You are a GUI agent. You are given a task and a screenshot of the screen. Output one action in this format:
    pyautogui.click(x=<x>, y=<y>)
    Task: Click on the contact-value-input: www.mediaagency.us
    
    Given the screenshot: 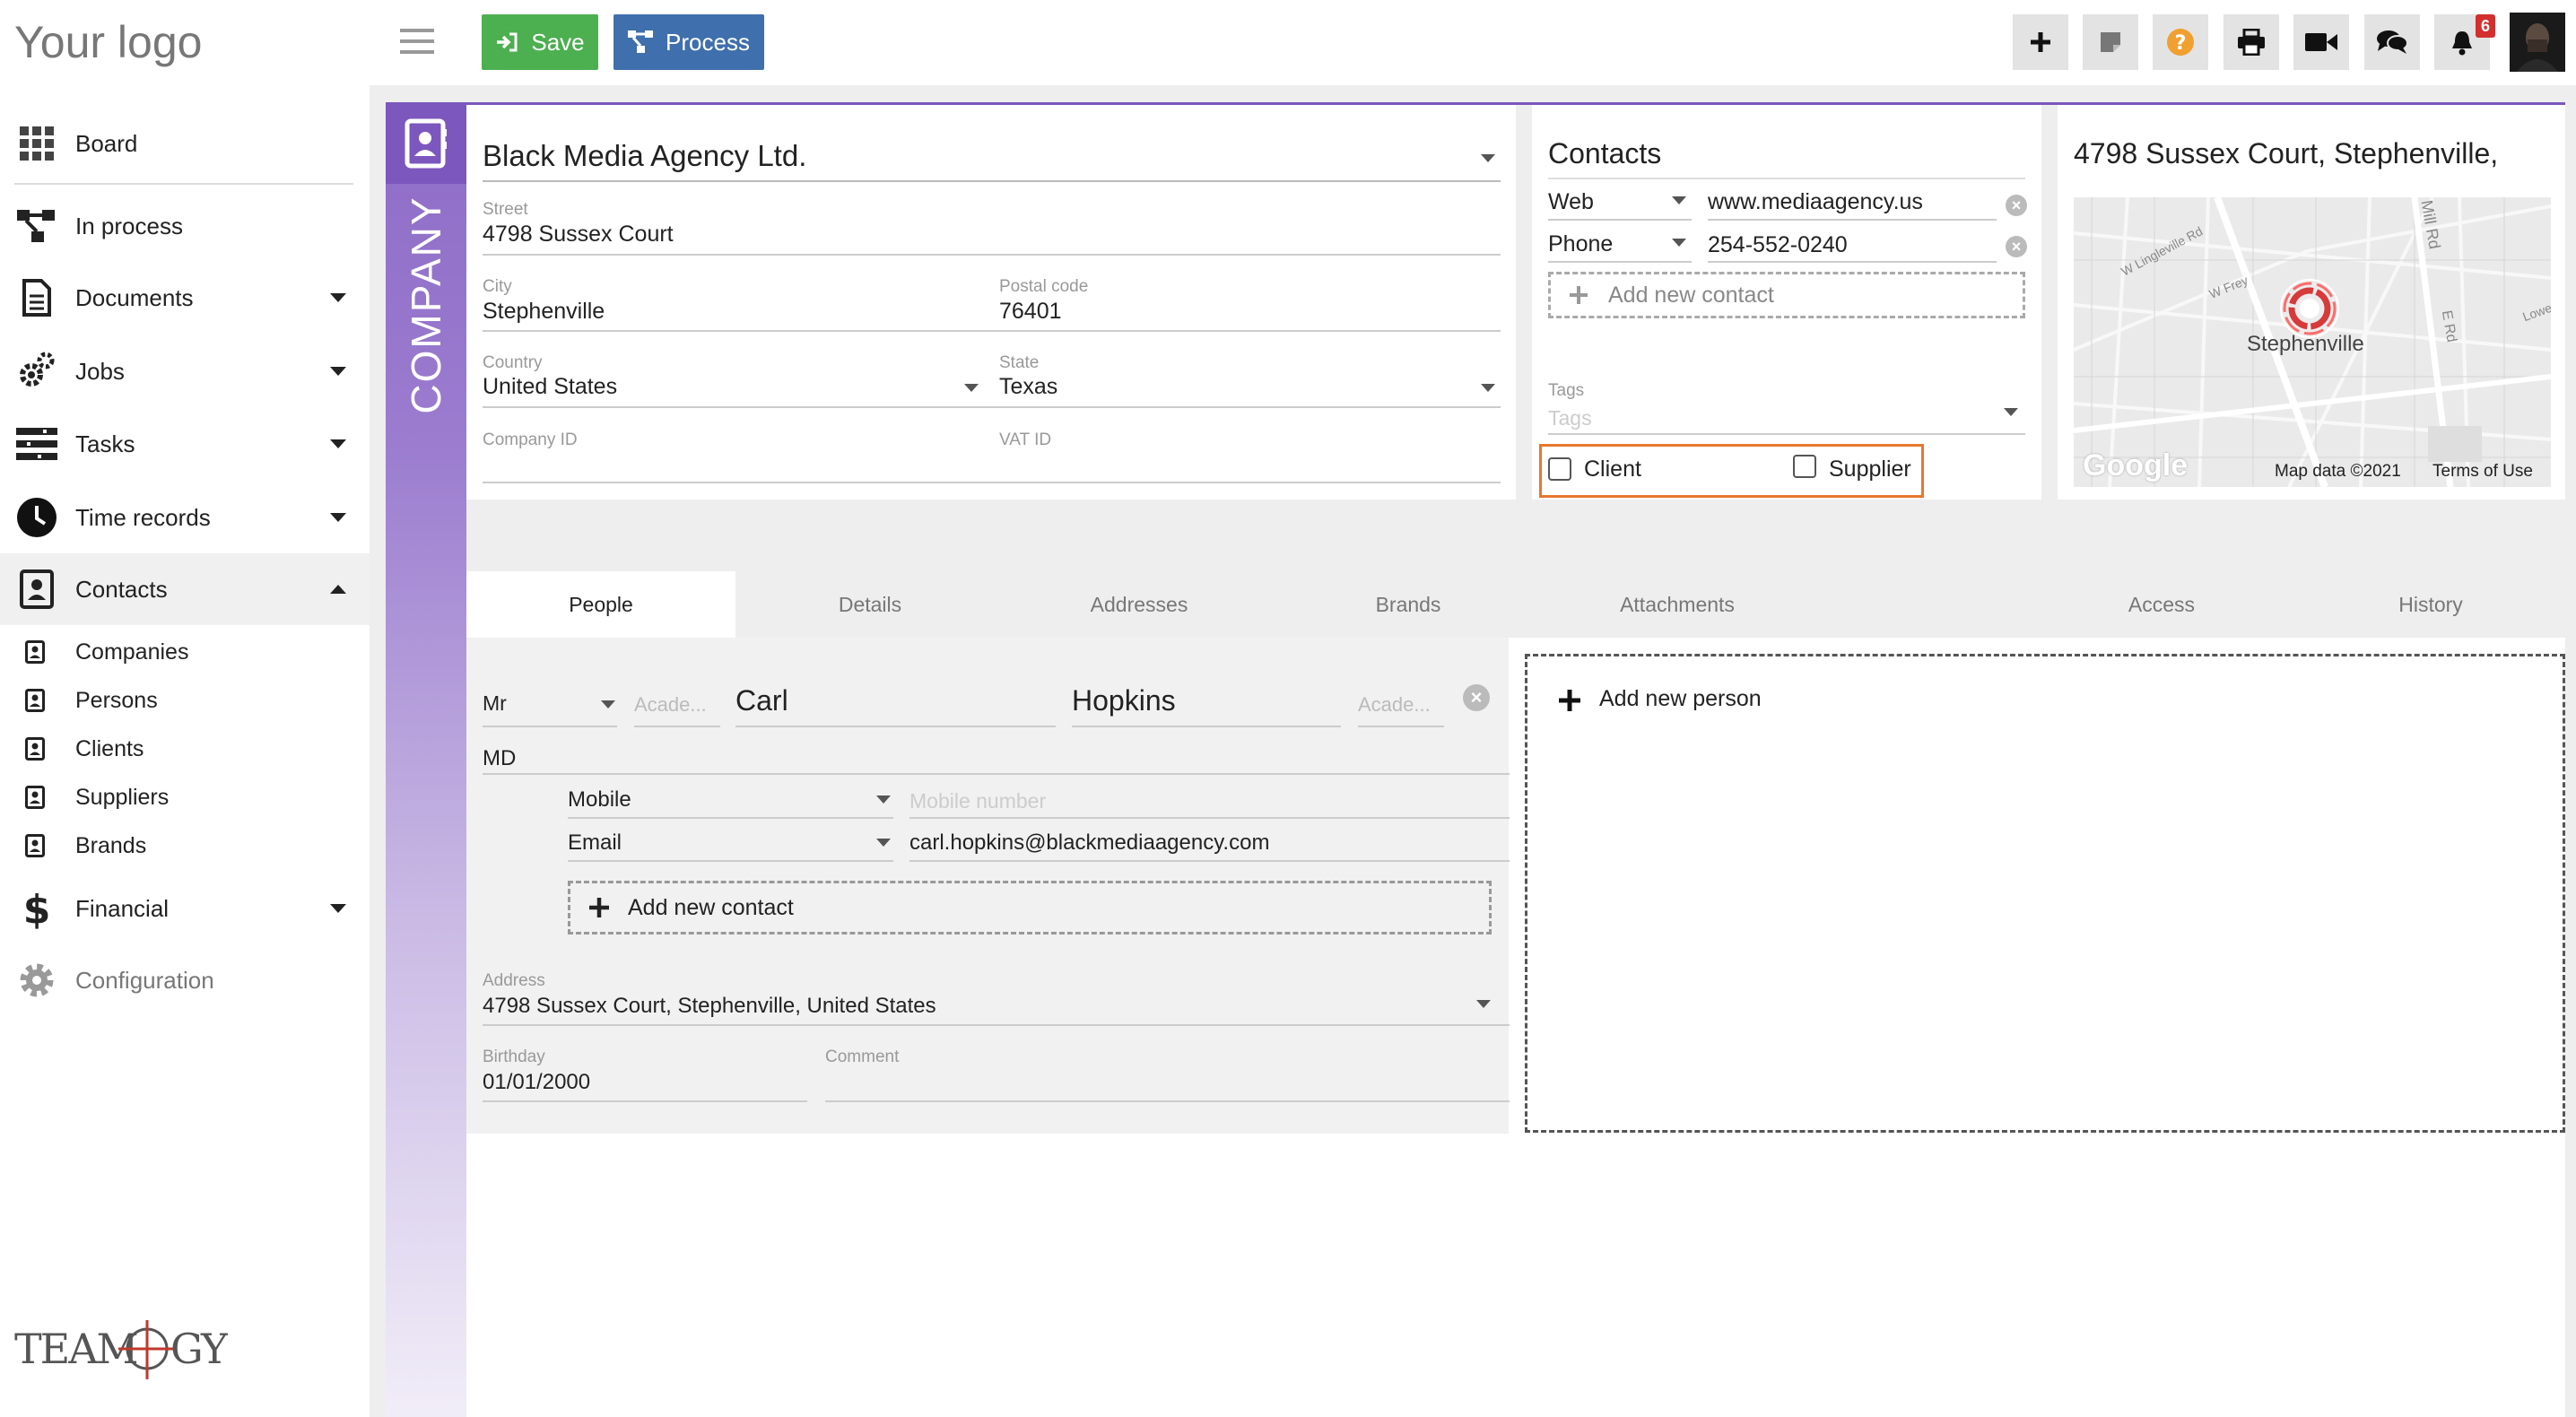 What is the action you would take?
    pyautogui.click(x=1815, y=202)
    